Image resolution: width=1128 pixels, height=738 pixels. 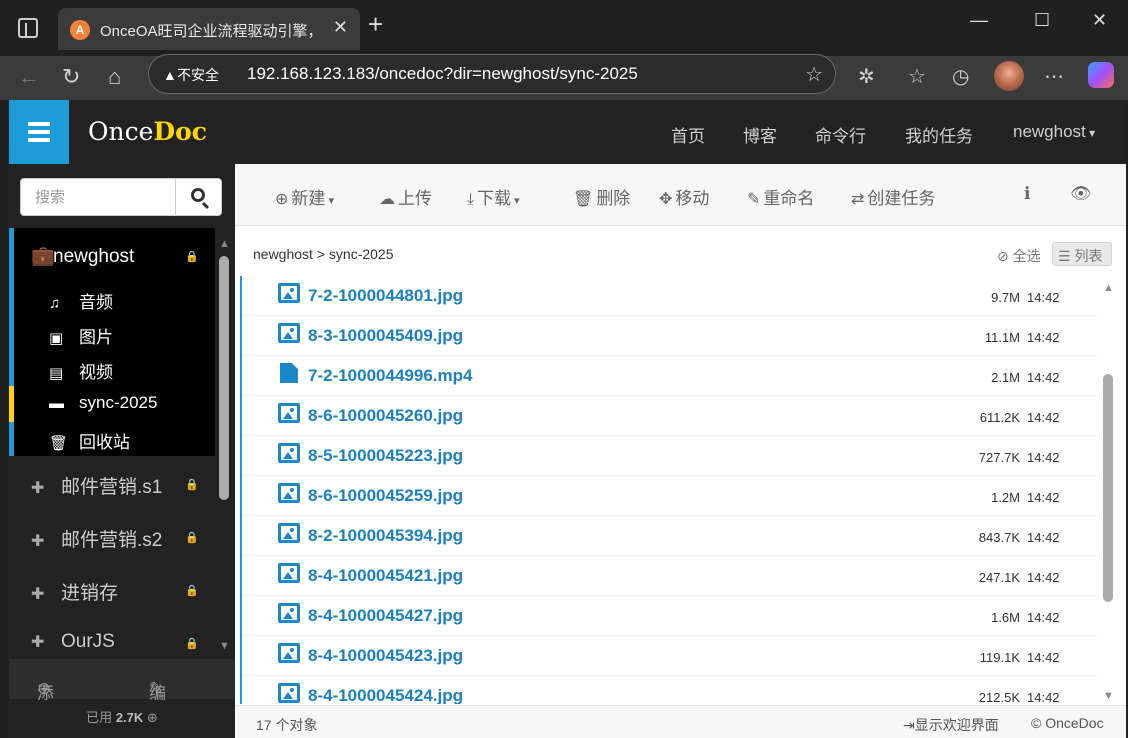 What do you see at coordinates (29, 77) in the screenshot?
I see `back-icon: ←` at bounding box center [29, 77].